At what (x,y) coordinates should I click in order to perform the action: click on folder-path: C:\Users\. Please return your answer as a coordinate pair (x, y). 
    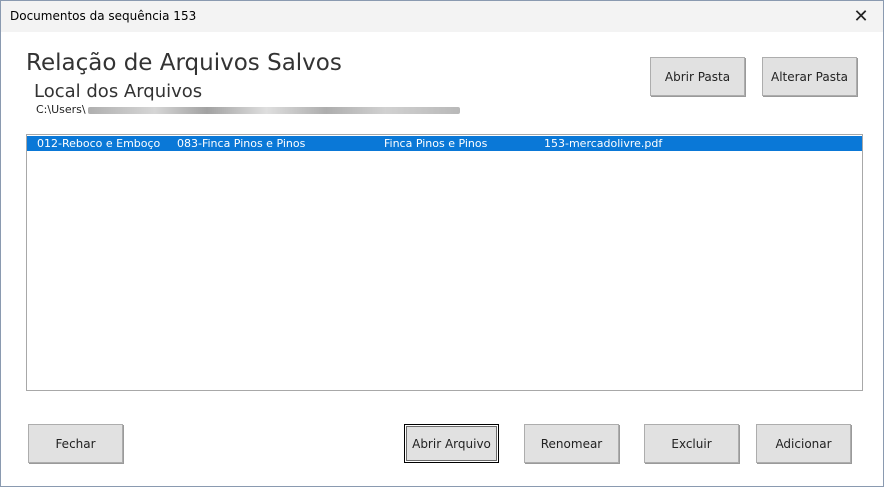
    Looking at the image, I should click on (271, 109).